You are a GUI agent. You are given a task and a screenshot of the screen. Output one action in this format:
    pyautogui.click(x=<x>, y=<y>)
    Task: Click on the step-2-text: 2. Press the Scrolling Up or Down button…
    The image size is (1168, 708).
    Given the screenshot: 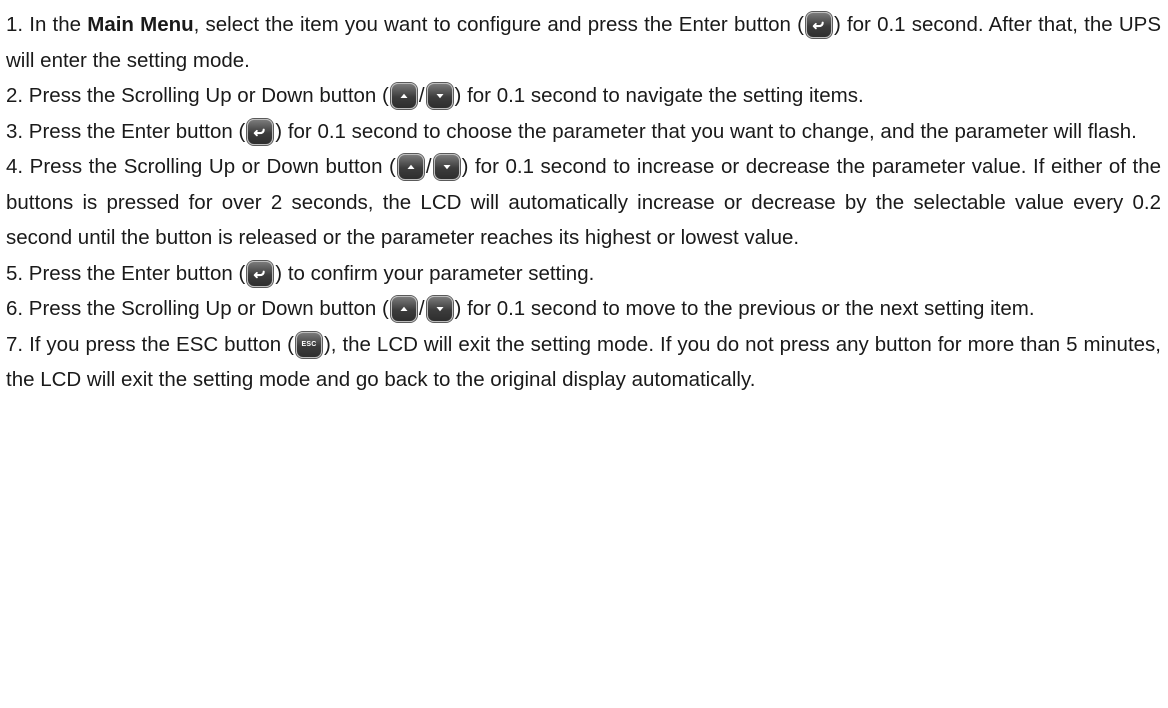 What is the action you would take?
    pyautogui.click(x=197, y=95)
    